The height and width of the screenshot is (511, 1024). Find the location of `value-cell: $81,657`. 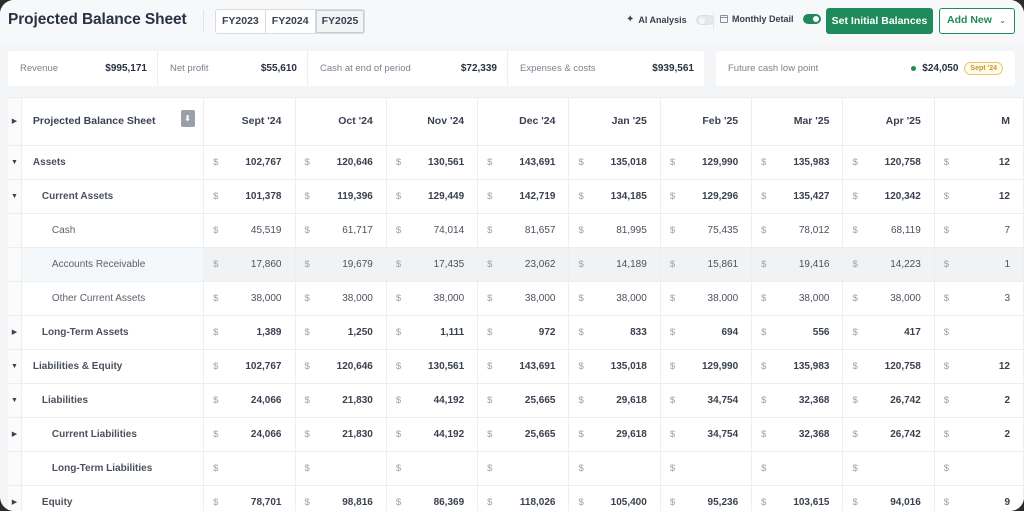

value-cell: $81,657 is located at coordinates (523, 230).